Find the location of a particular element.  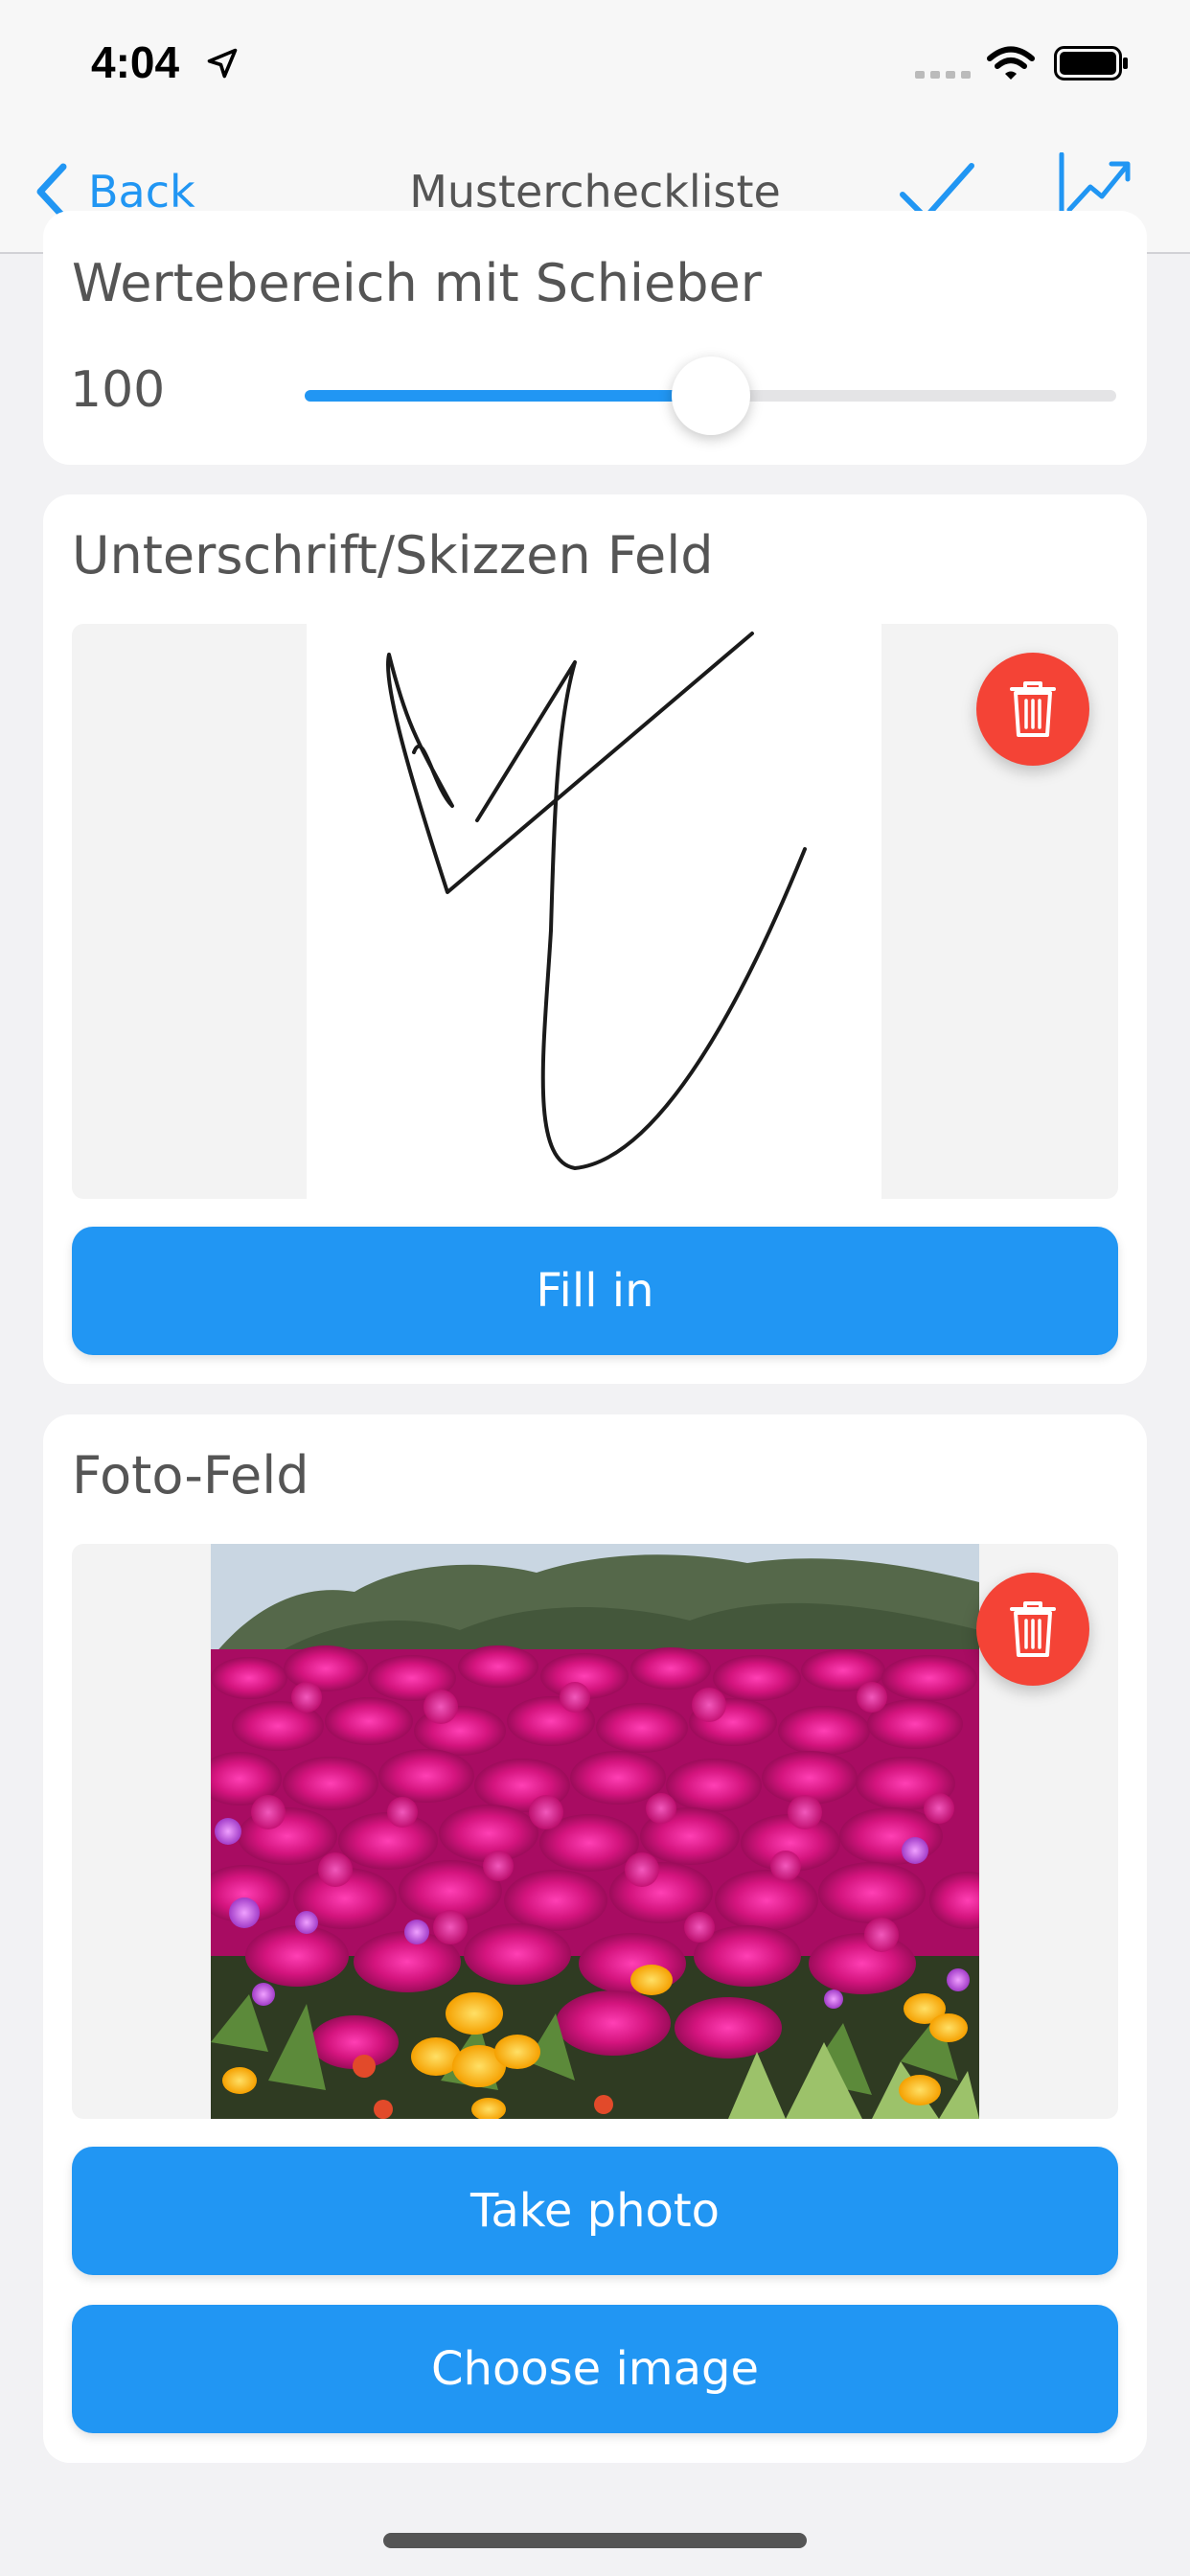

back-label: Back is located at coordinates (141, 192).